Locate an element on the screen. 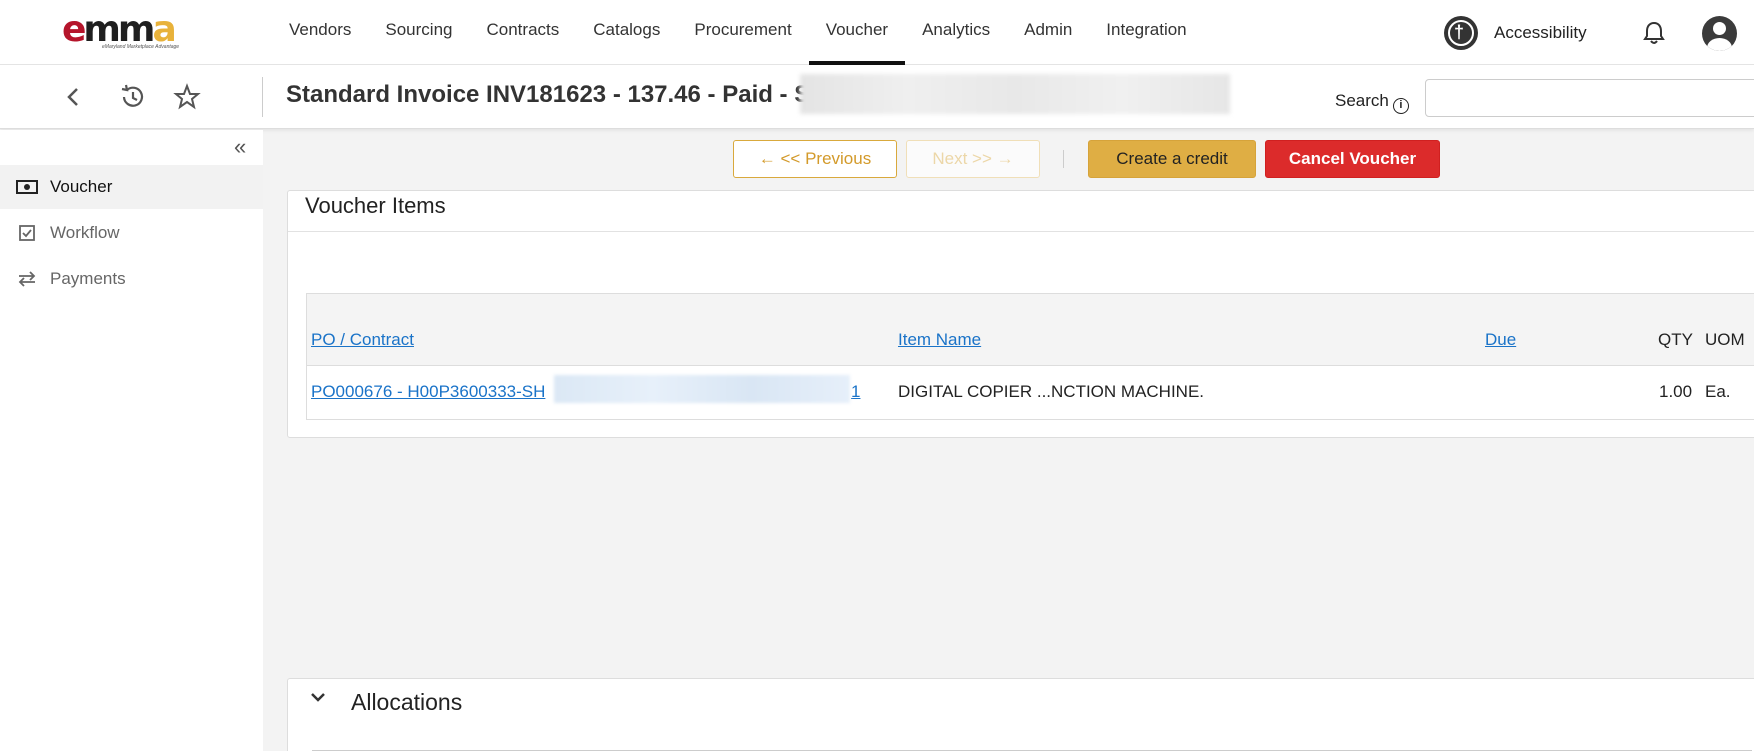 The image size is (1754, 751). user-avatar-icon is located at coordinates (1719, 33).